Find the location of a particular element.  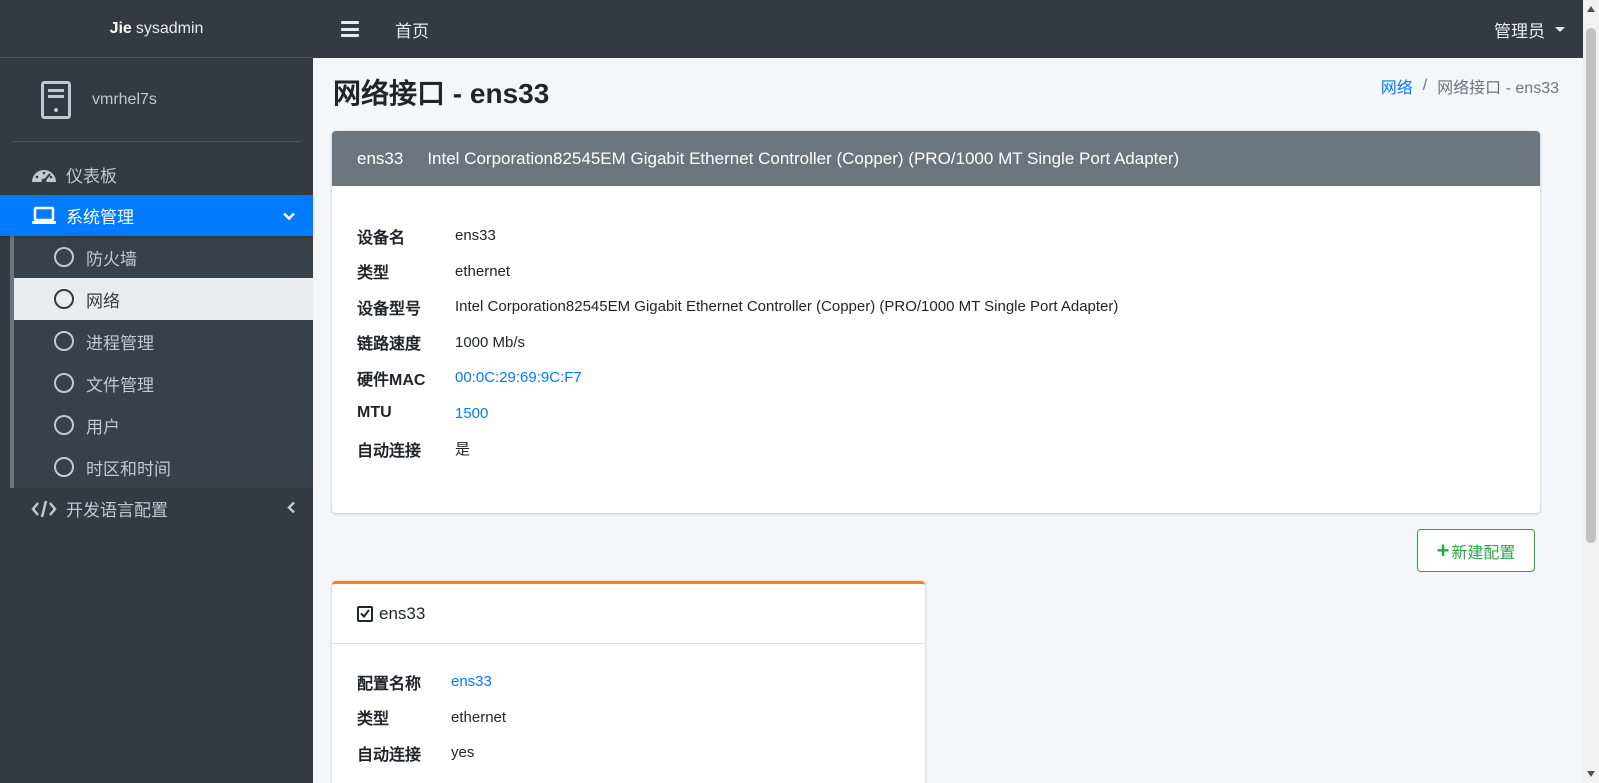

menu-toggle-icon is located at coordinates (350, 29).